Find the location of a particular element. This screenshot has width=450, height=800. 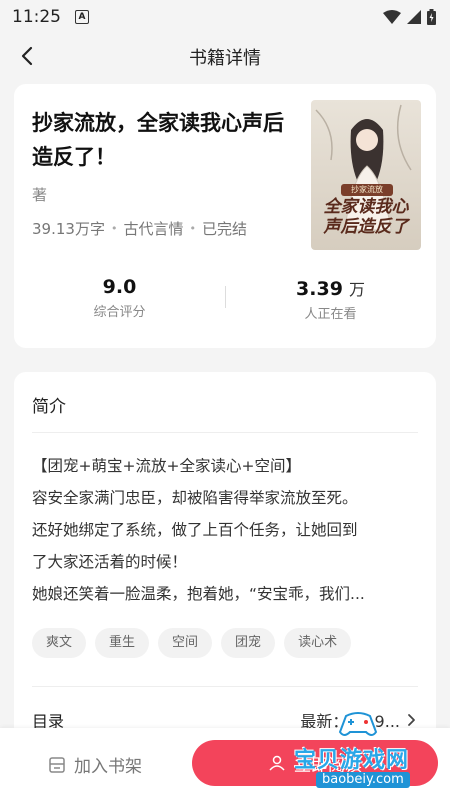

intro-heading: 简介 is located at coordinates (49, 407).